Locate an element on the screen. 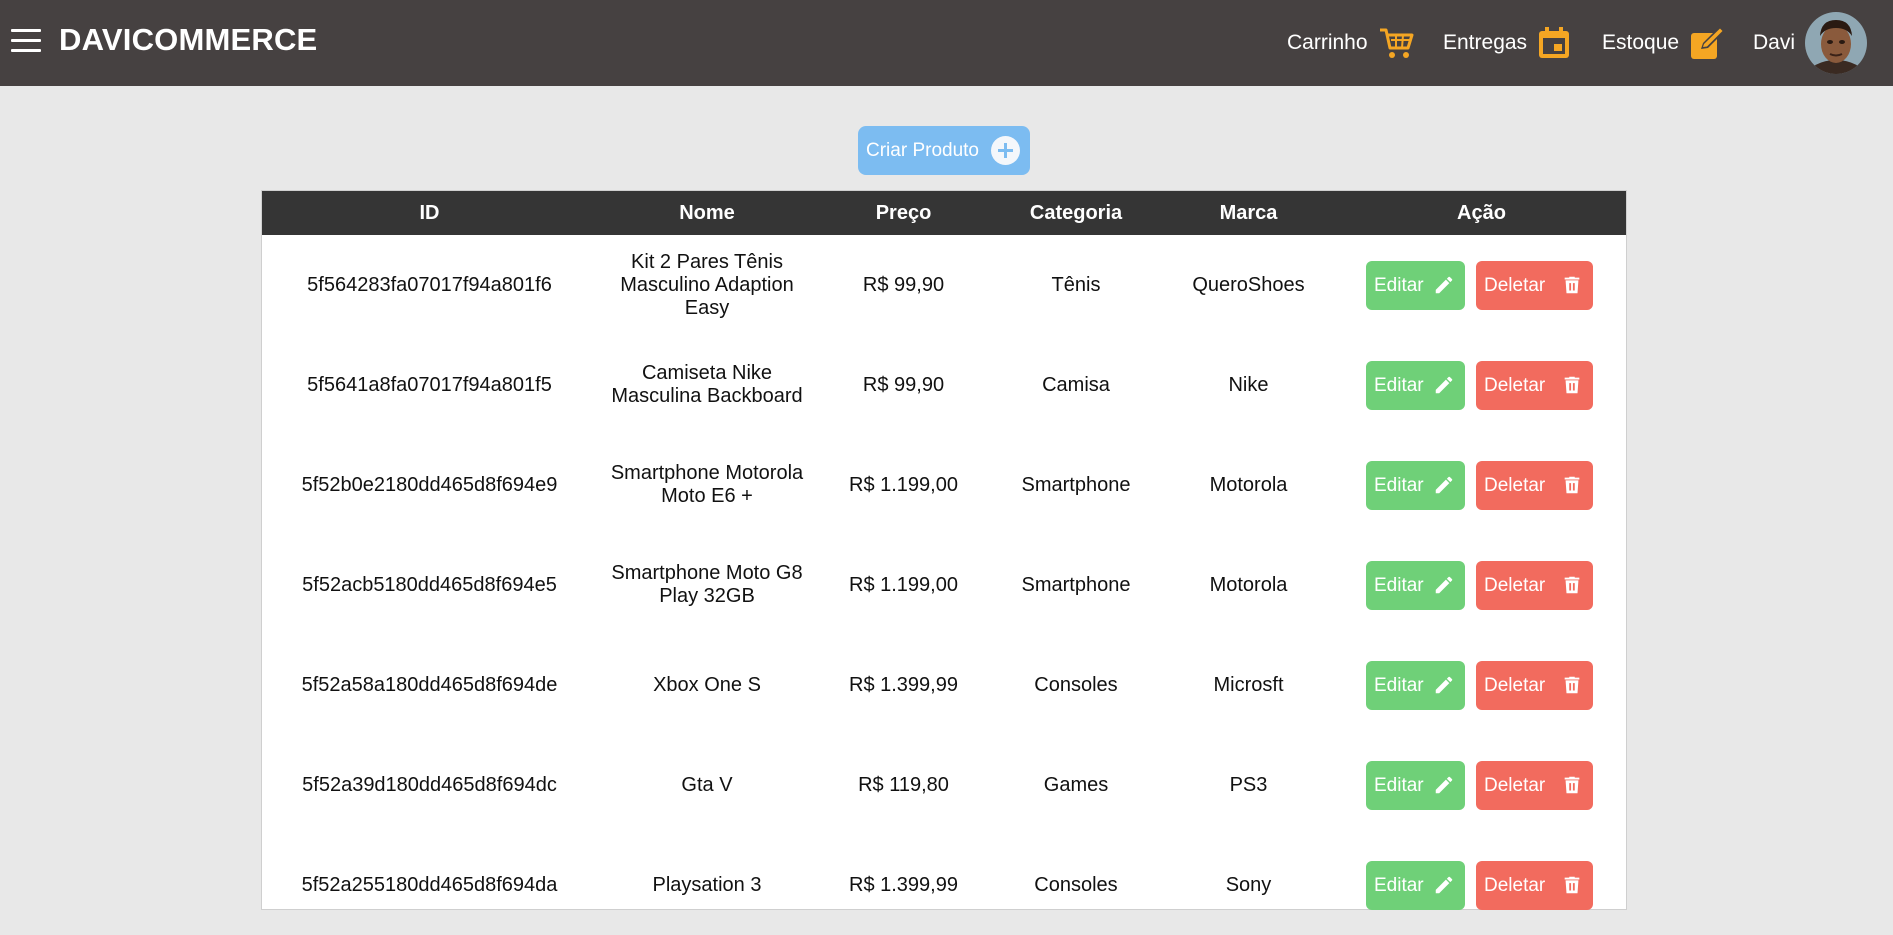 The height and width of the screenshot is (935, 1893). nav-cart-link: Carrinho is located at coordinates (1350, 43).